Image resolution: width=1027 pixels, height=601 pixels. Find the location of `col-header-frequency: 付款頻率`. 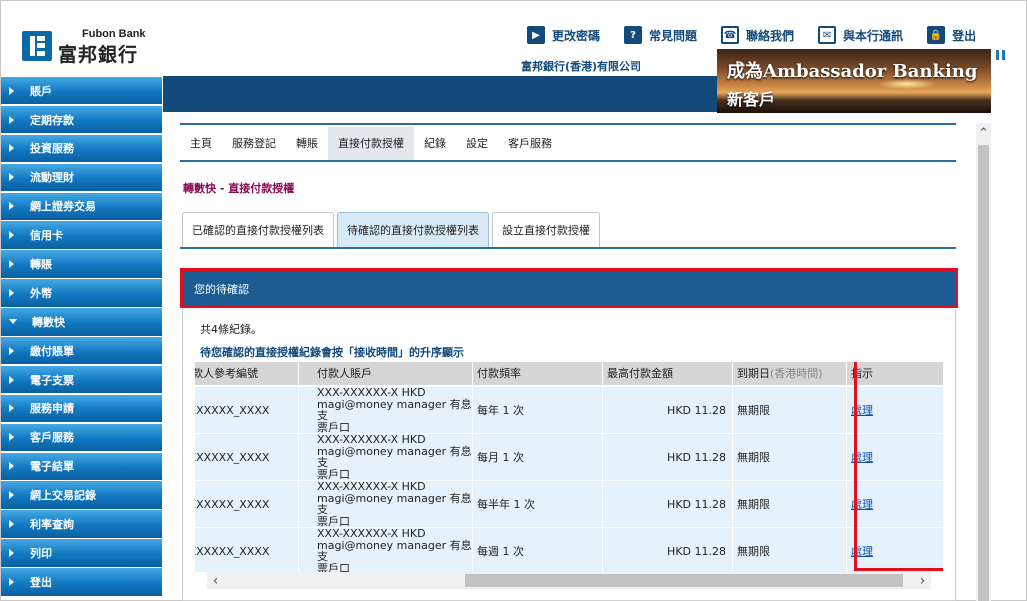

col-header-frequency: 付款頻率 is located at coordinates (538, 373).